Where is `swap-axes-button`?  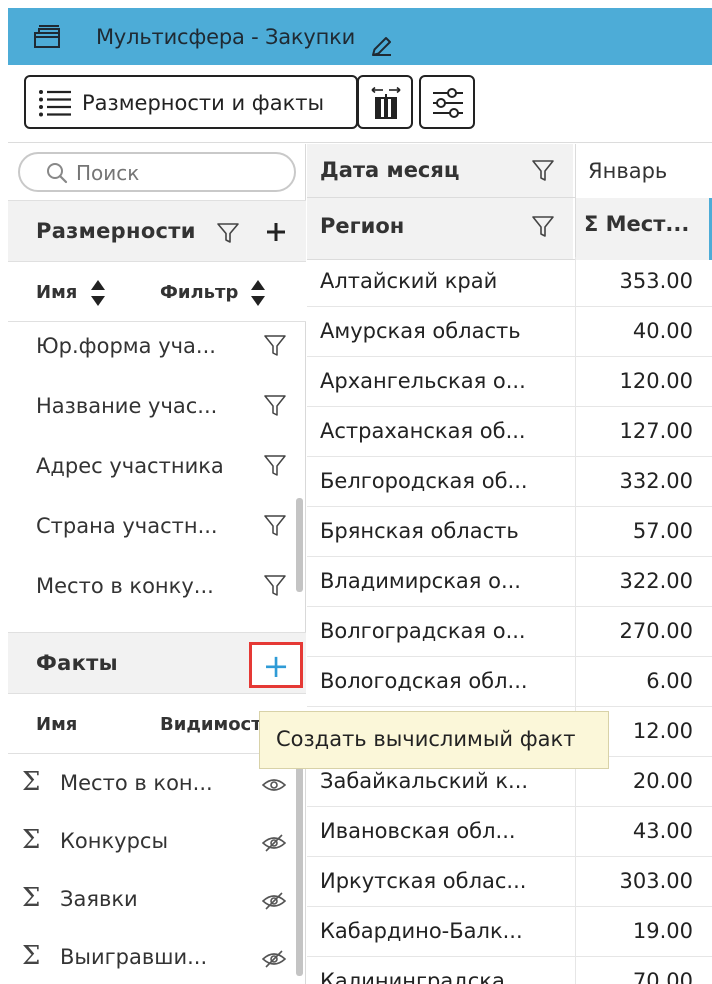
swap-axes-button is located at coordinates (385, 102).